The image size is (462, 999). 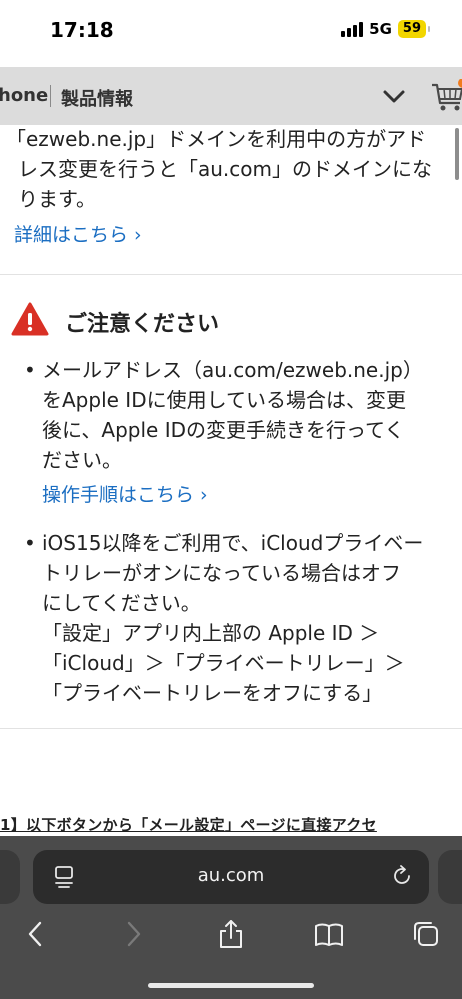 I want to click on status-bar: 17:18 5G 59, so click(x=231, y=33).